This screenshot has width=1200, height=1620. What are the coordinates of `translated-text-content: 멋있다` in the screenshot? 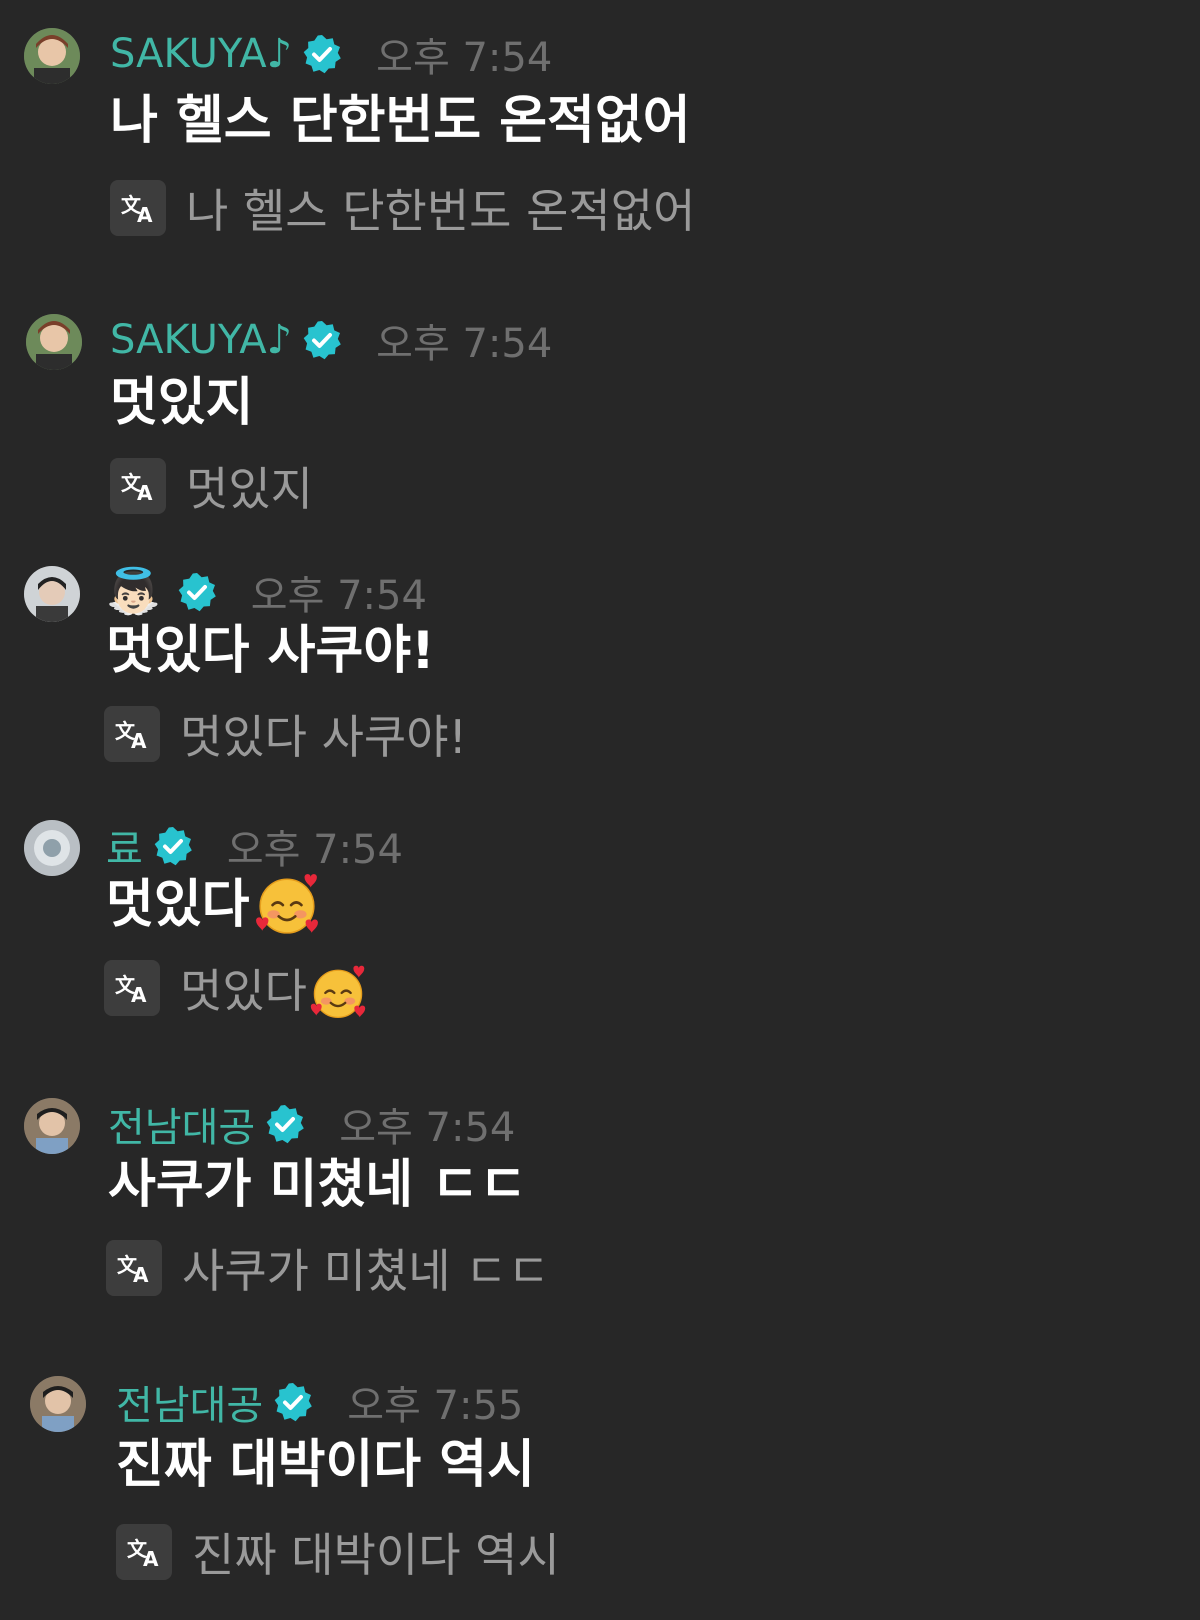 It's located at (243, 991).